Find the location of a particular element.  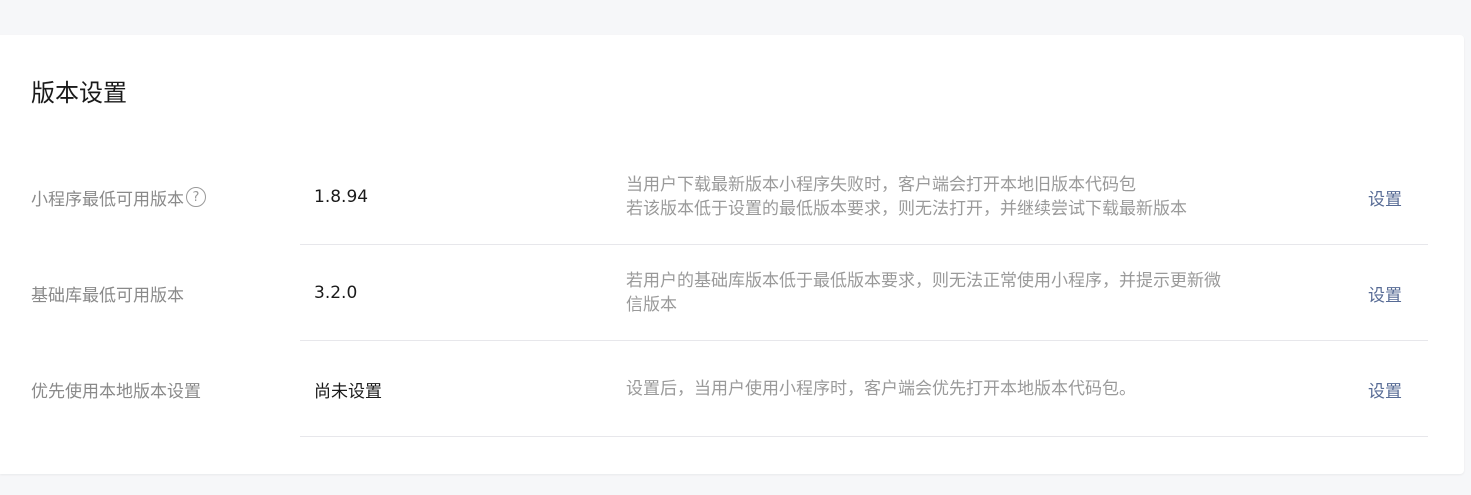

base-library-label: 基础库最低可用版本 is located at coordinates (107, 295).